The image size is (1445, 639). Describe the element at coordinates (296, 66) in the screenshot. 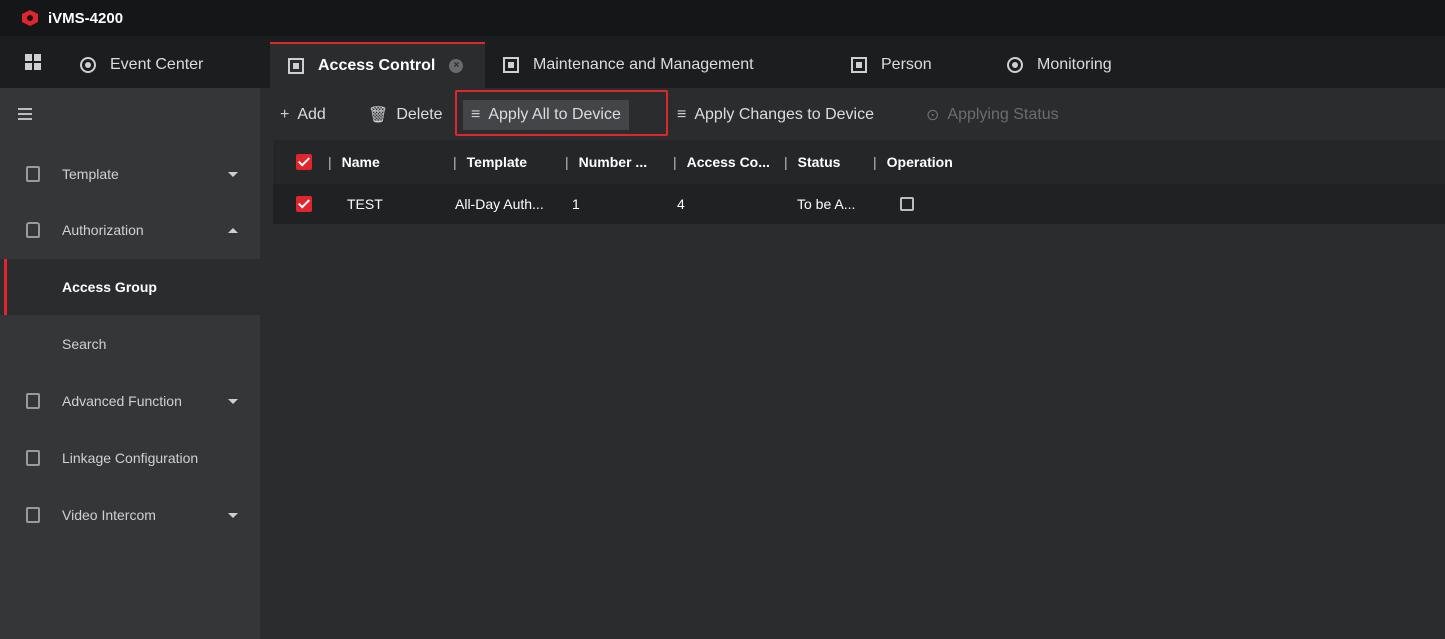

I see `door-icon` at that location.